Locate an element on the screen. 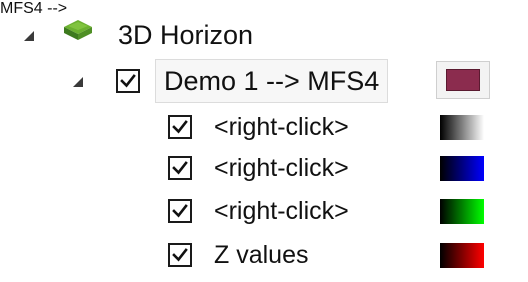 This screenshot has height=282, width=528. tree-item-label: Demo 1 --> MFS4 is located at coordinates (272, 81).